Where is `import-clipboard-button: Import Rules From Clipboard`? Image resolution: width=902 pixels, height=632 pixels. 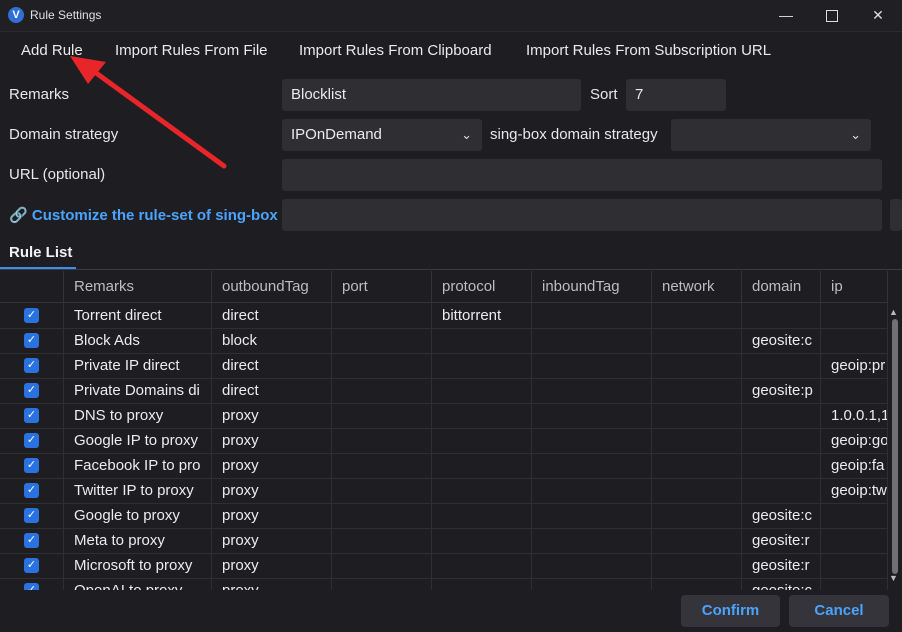 import-clipboard-button: Import Rules From Clipboard is located at coordinates (395, 50).